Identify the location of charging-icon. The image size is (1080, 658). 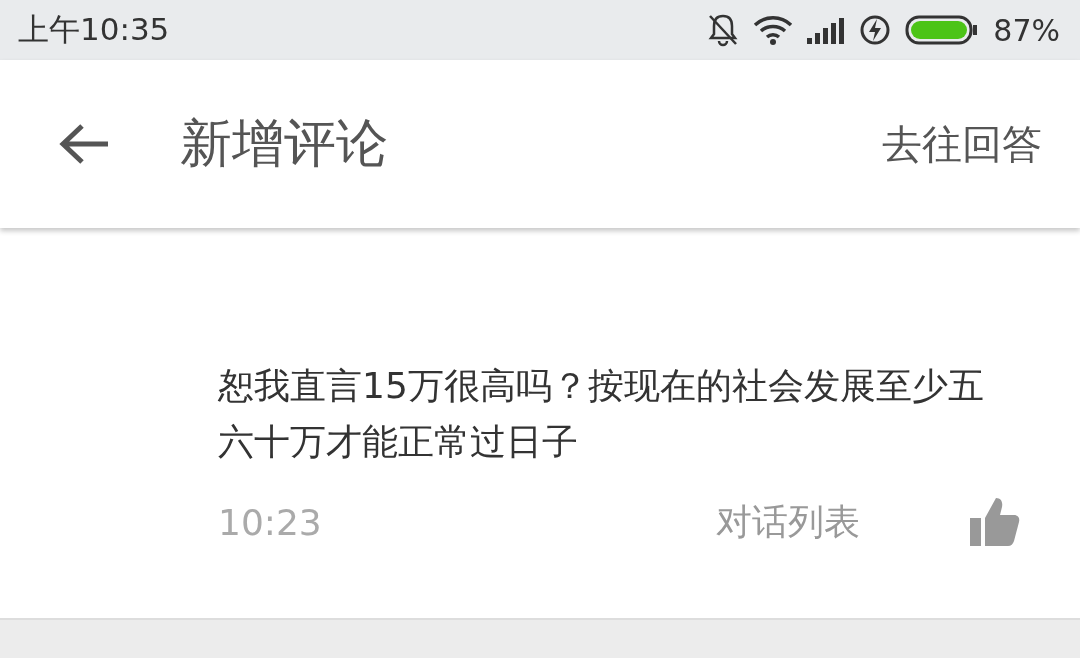
(875, 30).